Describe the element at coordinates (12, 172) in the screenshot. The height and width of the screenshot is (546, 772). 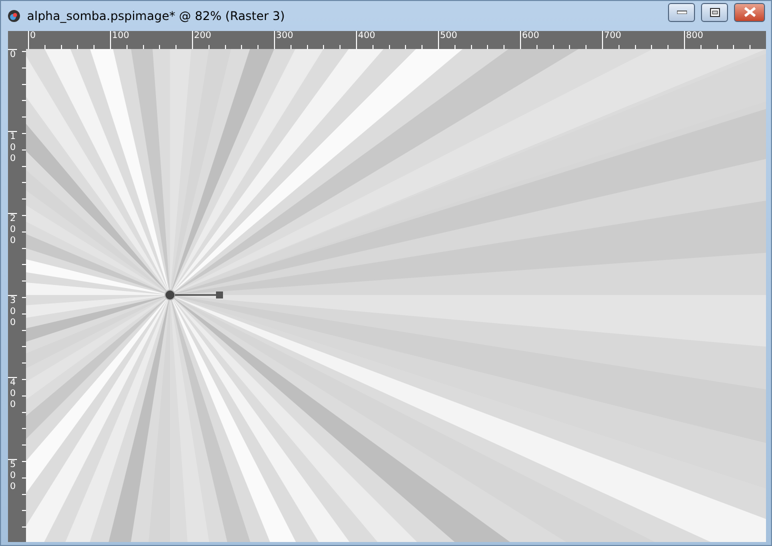
I see `ruler-label: 100` at that location.